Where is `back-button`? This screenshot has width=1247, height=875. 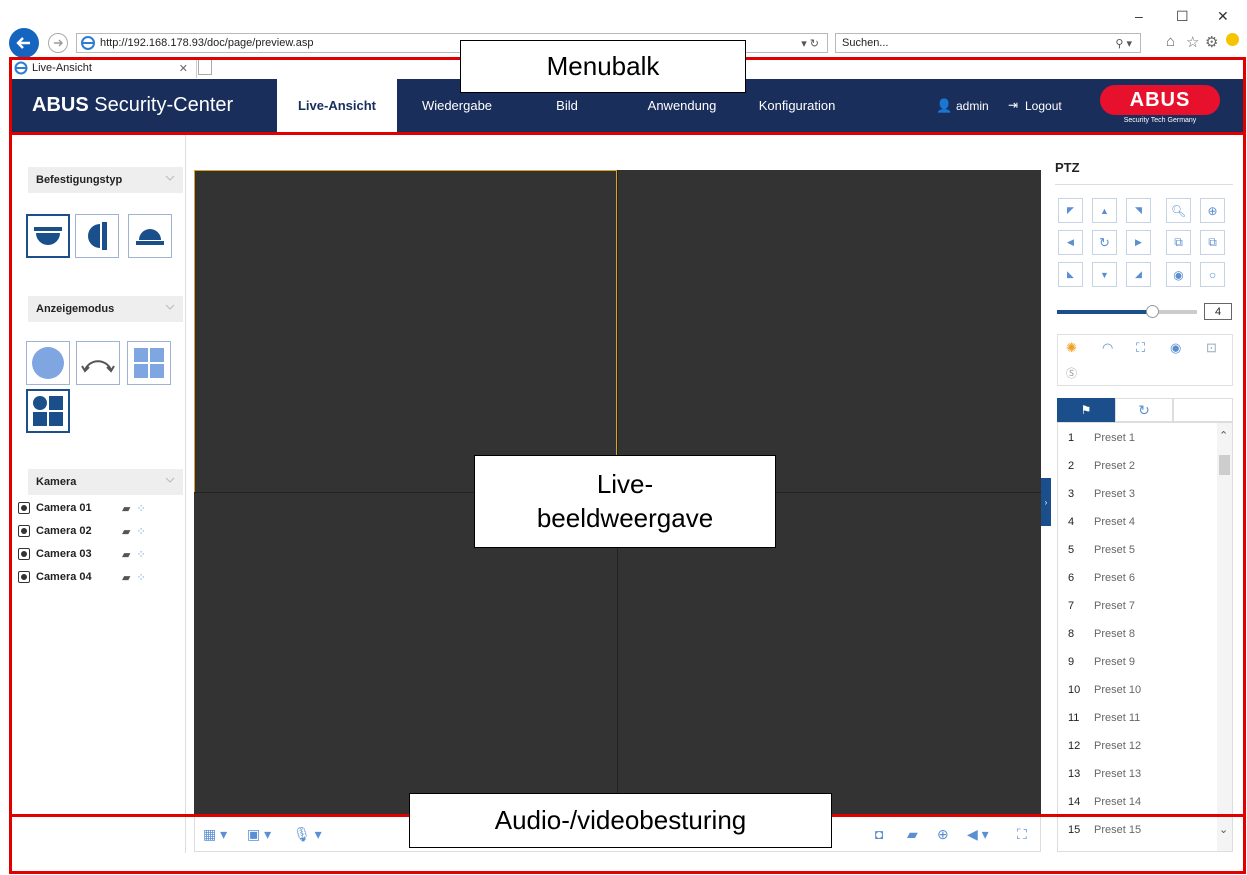
back-button is located at coordinates (24, 43).